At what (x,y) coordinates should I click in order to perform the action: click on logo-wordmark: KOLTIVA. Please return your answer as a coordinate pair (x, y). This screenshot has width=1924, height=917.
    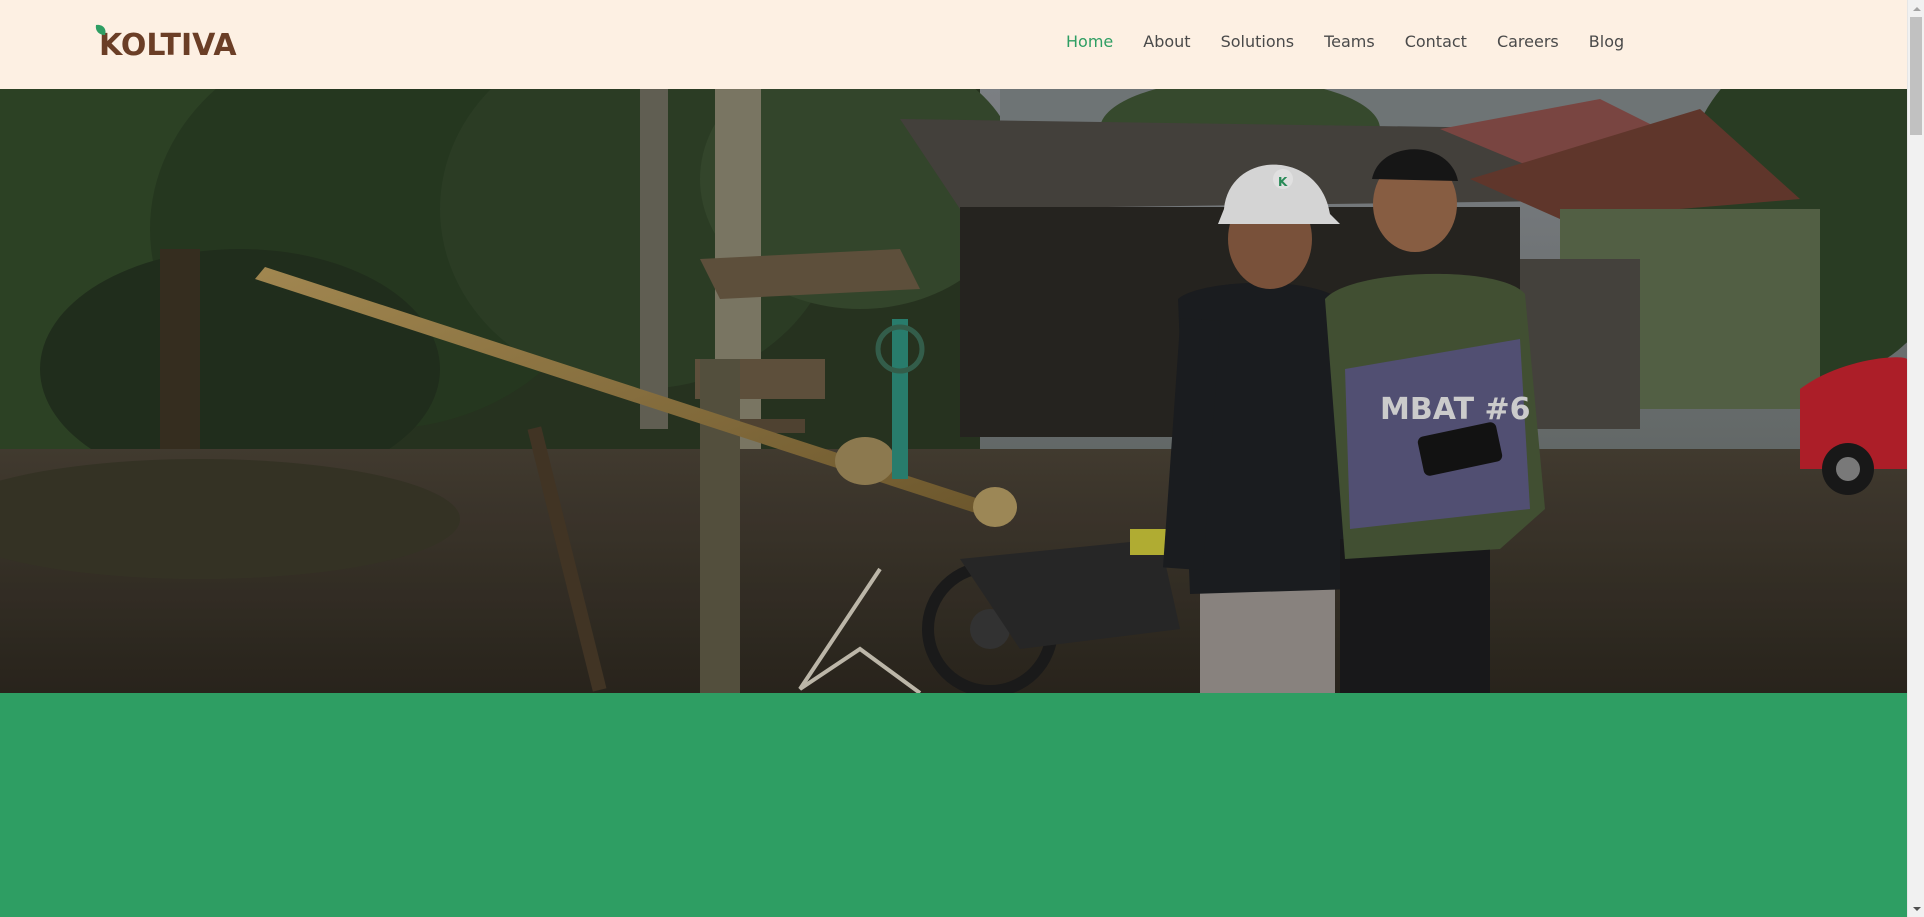
    Looking at the image, I should click on (168, 45).